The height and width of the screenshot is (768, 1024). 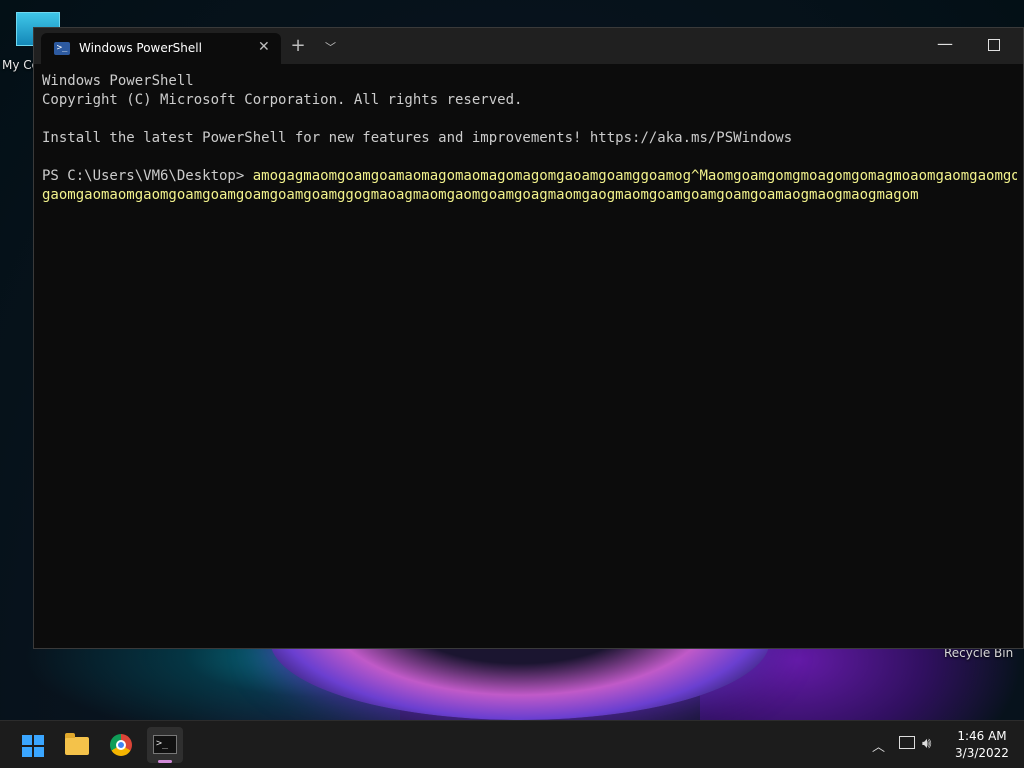 I want to click on new-tab-plus-icon: +, so click(x=298, y=45).